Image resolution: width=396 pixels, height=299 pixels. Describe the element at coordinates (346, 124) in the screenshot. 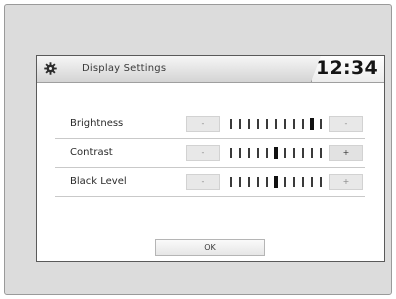

I see `brightness-increase-button: -` at that location.